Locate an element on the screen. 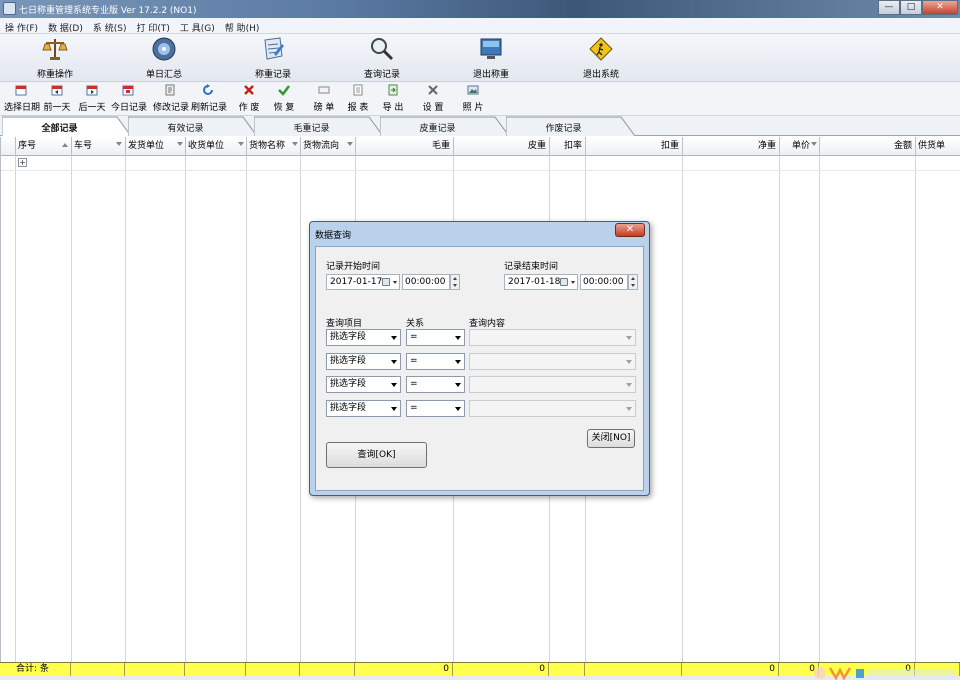 The height and width of the screenshot is (680, 960). query-field-value: 挑选字段 is located at coordinates (348, 408).